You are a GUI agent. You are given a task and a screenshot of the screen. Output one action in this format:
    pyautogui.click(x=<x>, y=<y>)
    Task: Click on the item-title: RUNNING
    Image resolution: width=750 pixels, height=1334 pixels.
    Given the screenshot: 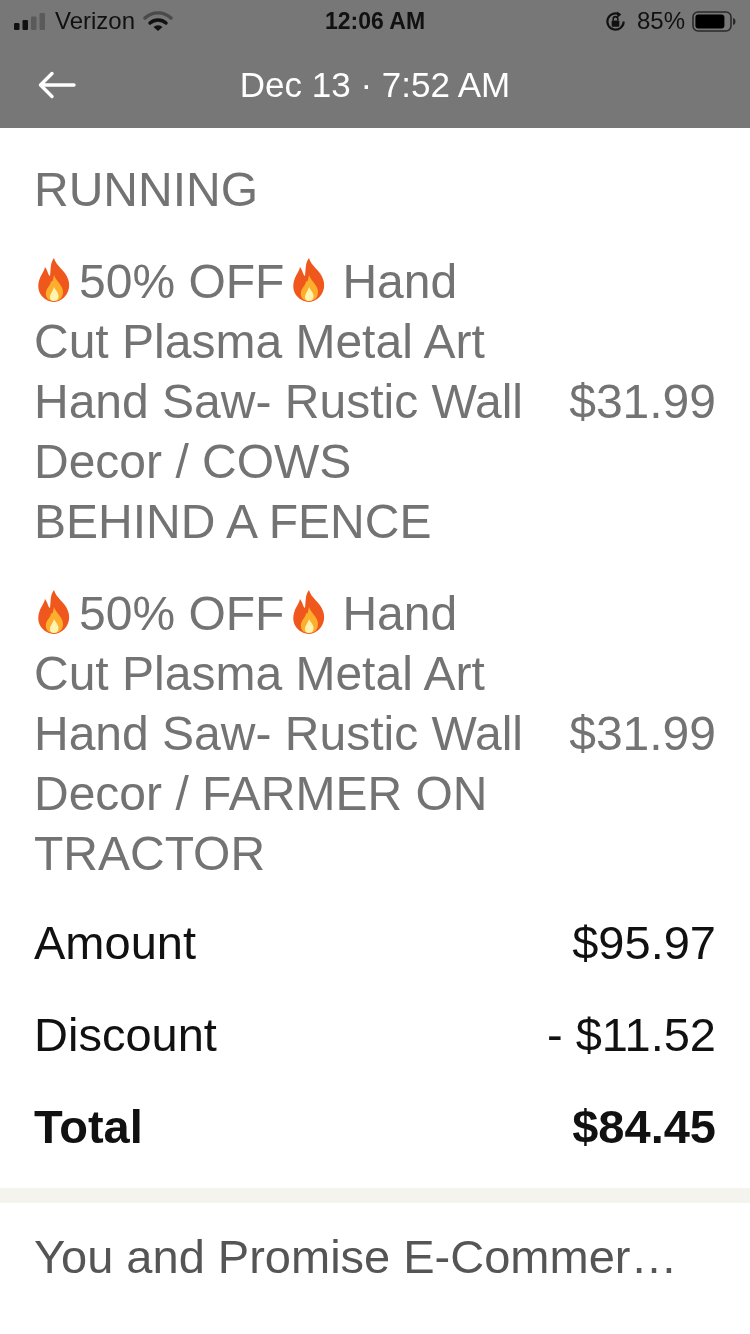 What is the action you would take?
    pyautogui.click(x=146, y=190)
    